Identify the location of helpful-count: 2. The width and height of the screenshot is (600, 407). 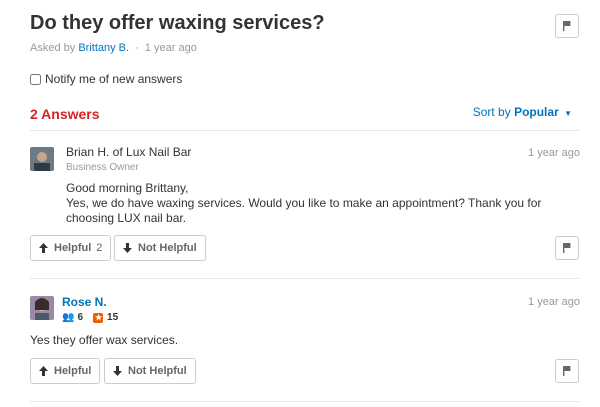
(99, 248).